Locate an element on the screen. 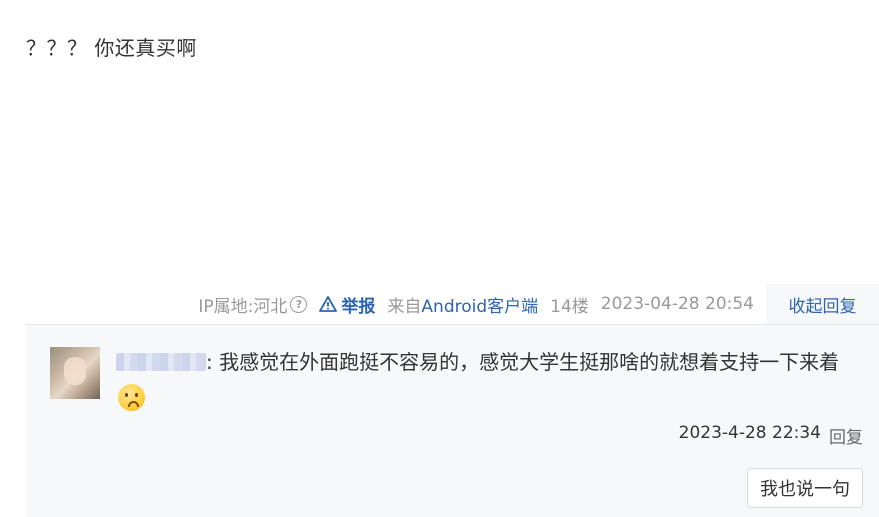 This screenshot has height=517, width=879. post-timestamp: 2023-04-28 20:54 is located at coordinates (677, 304).